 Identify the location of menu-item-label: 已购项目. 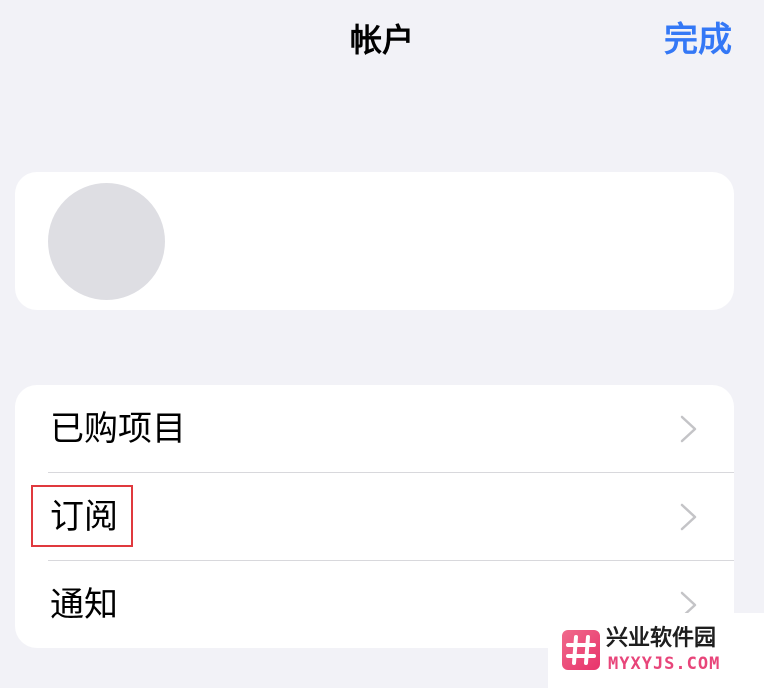
(118, 429).